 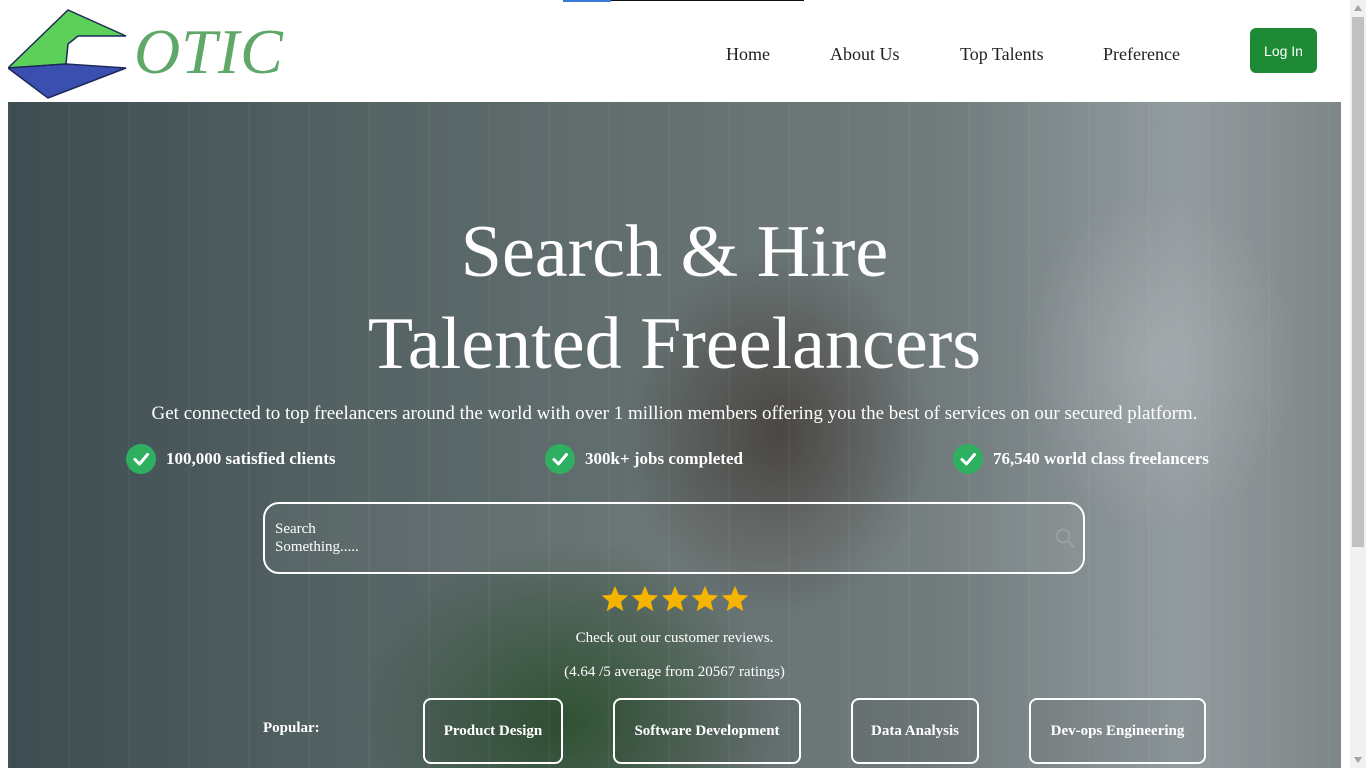 I want to click on customer-reviews-link: Check out our customer reviews., so click(x=674, y=638).